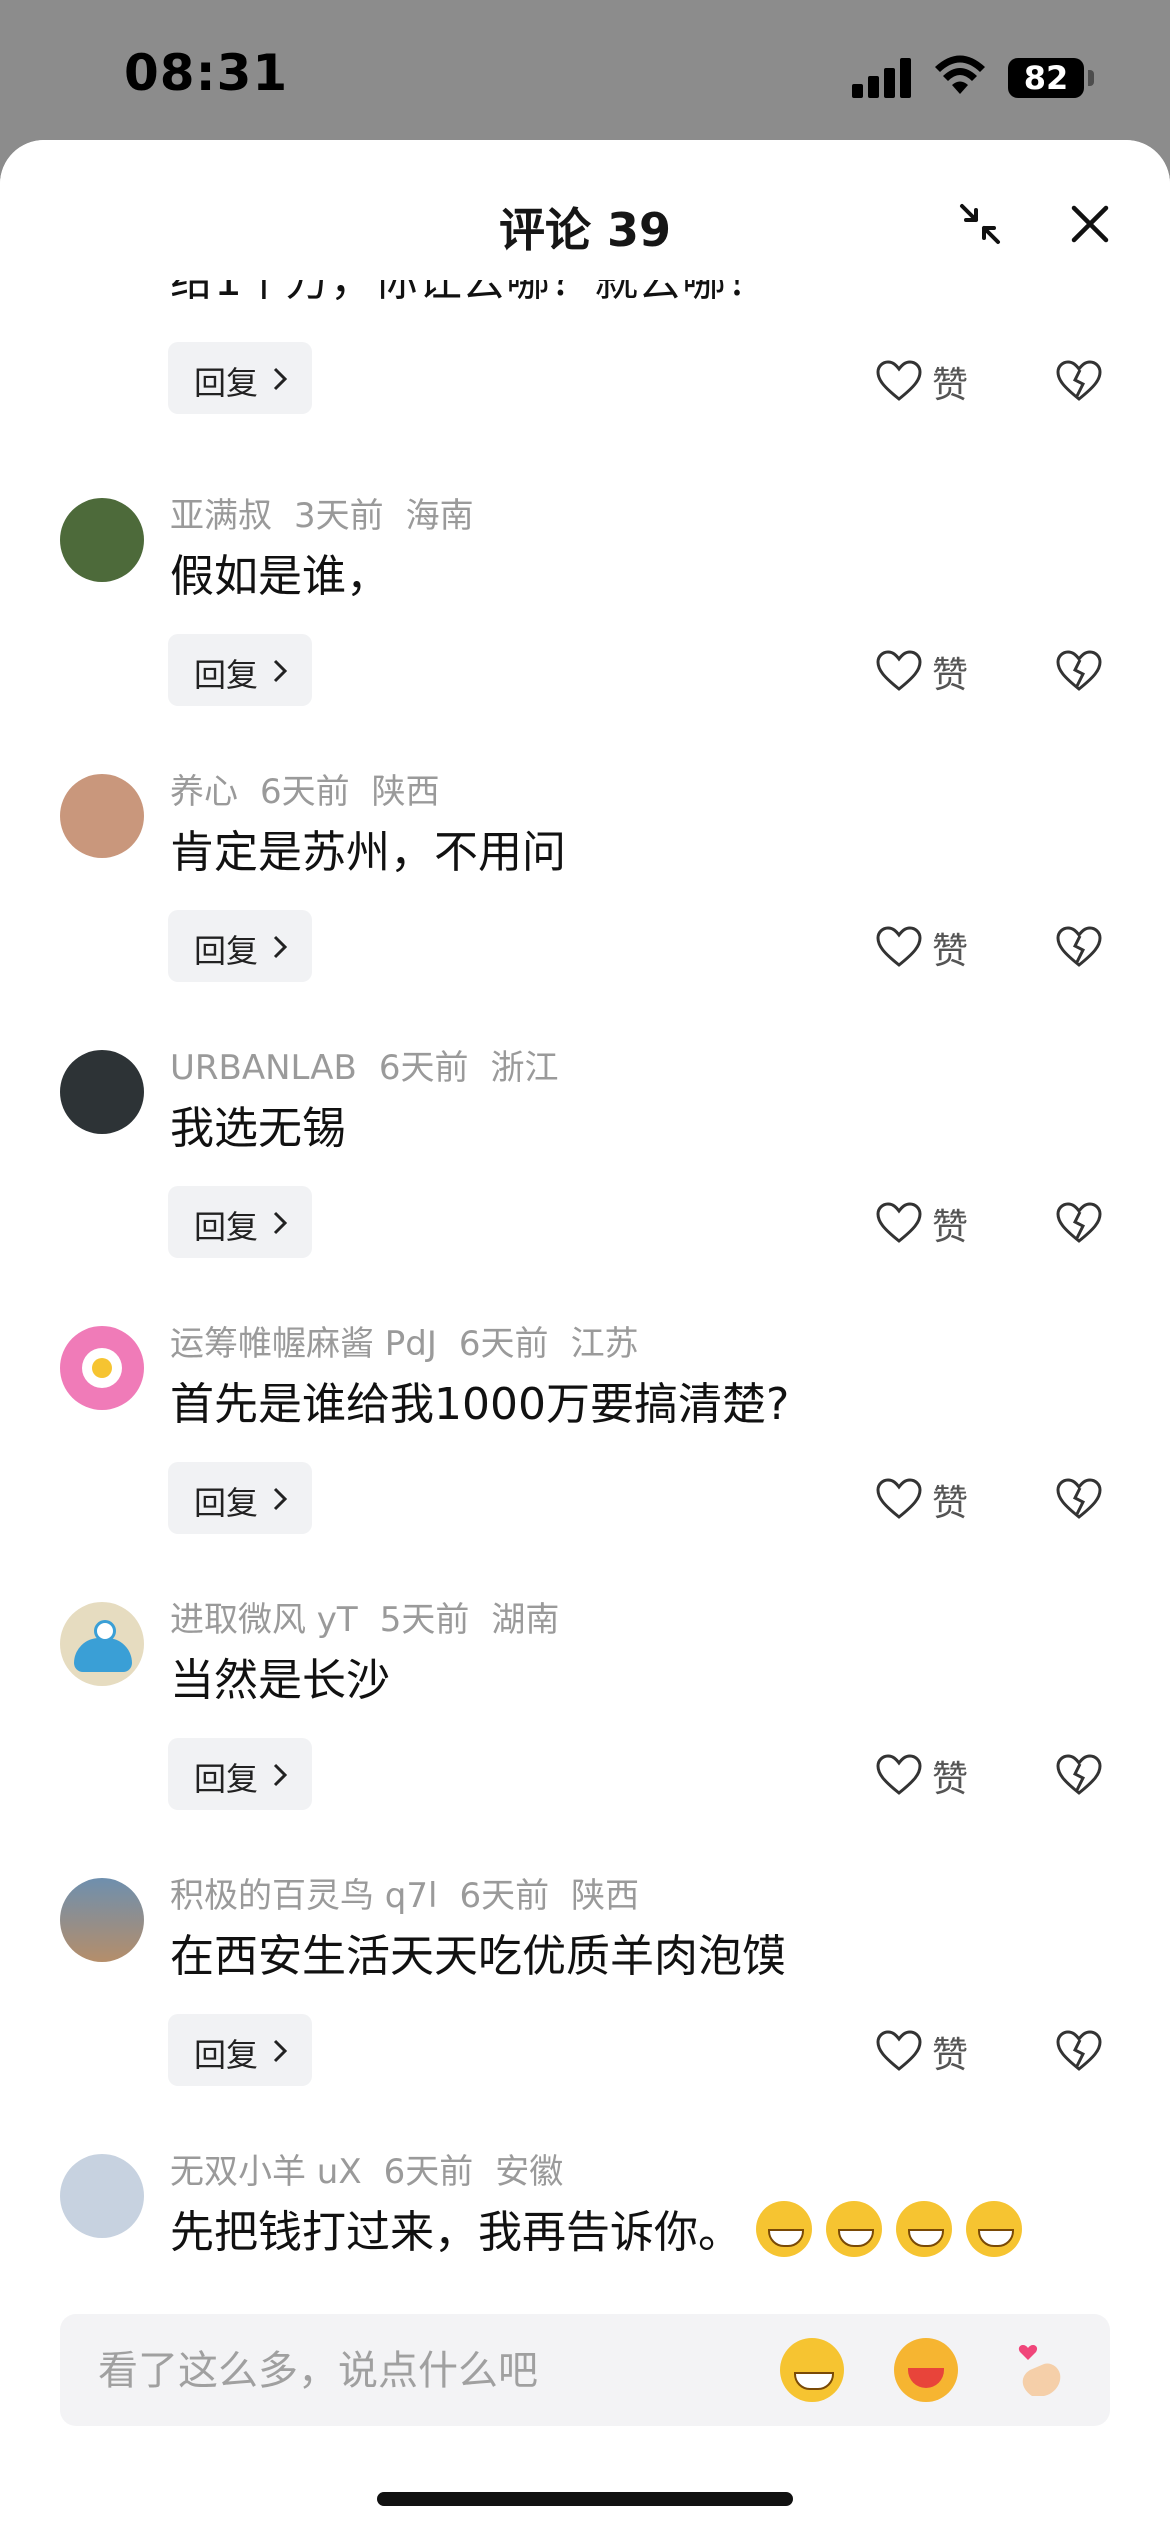 The height and width of the screenshot is (2532, 1170). I want to click on comment-input-bar, so click(585, 2370).